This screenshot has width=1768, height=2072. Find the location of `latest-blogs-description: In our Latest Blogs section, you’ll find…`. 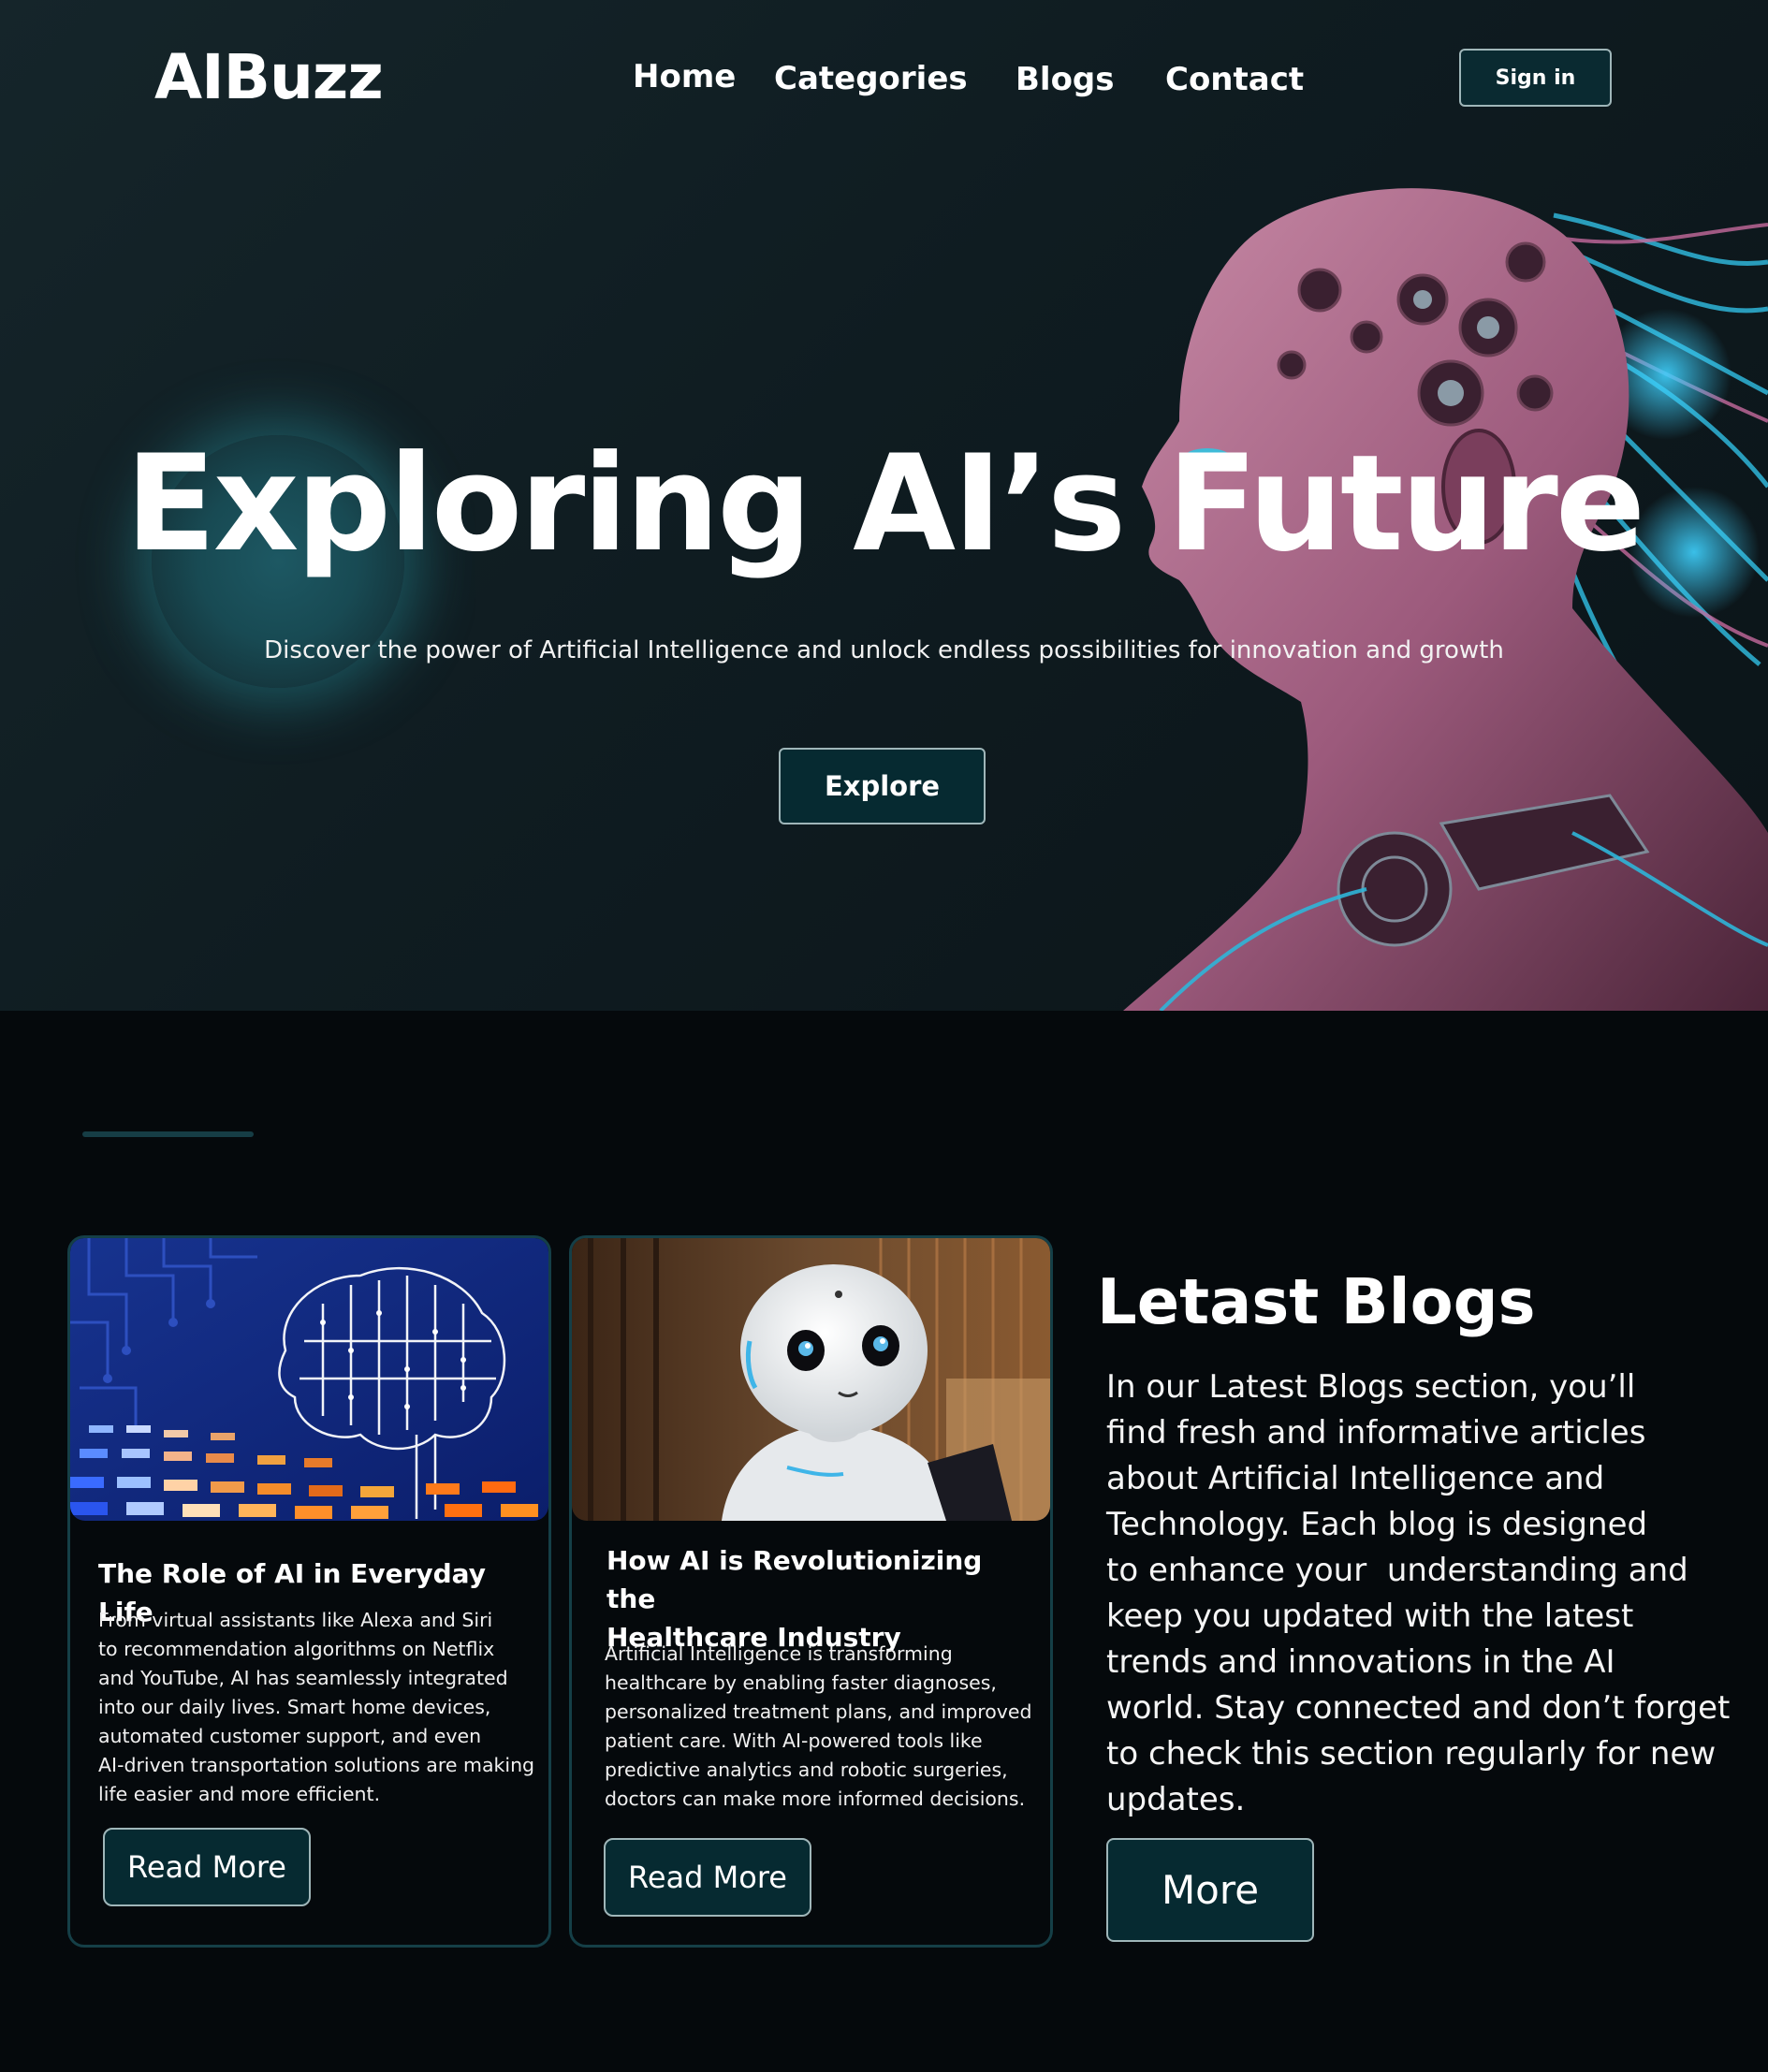

latest-blogs-description: In our Latest Blogs section, you’ll find… is located at coordinates (1418, 1593).